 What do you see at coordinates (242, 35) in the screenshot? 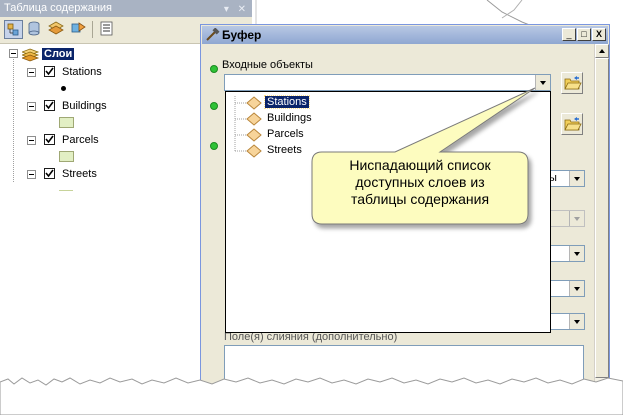
I see `dialog-title: Буфер` at bounding box center [242, 35].